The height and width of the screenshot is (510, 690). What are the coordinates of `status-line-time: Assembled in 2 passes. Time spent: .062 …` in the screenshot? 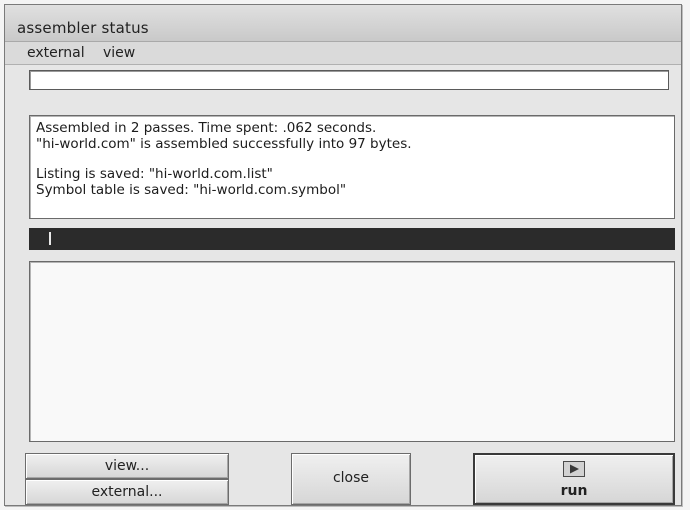 It's located at (206, 128).